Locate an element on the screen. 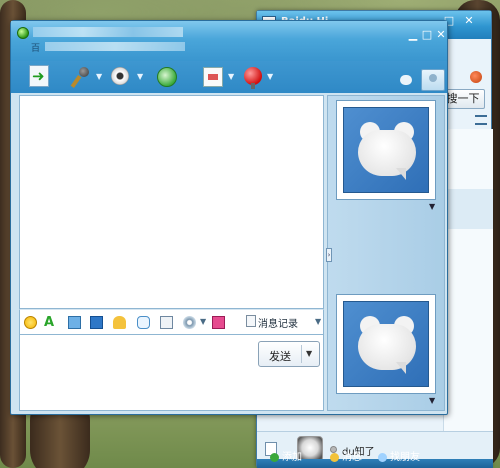 This screenshot has width=500, height=468. send-button: 发送 ▼ is located at coordinates (289, 354).